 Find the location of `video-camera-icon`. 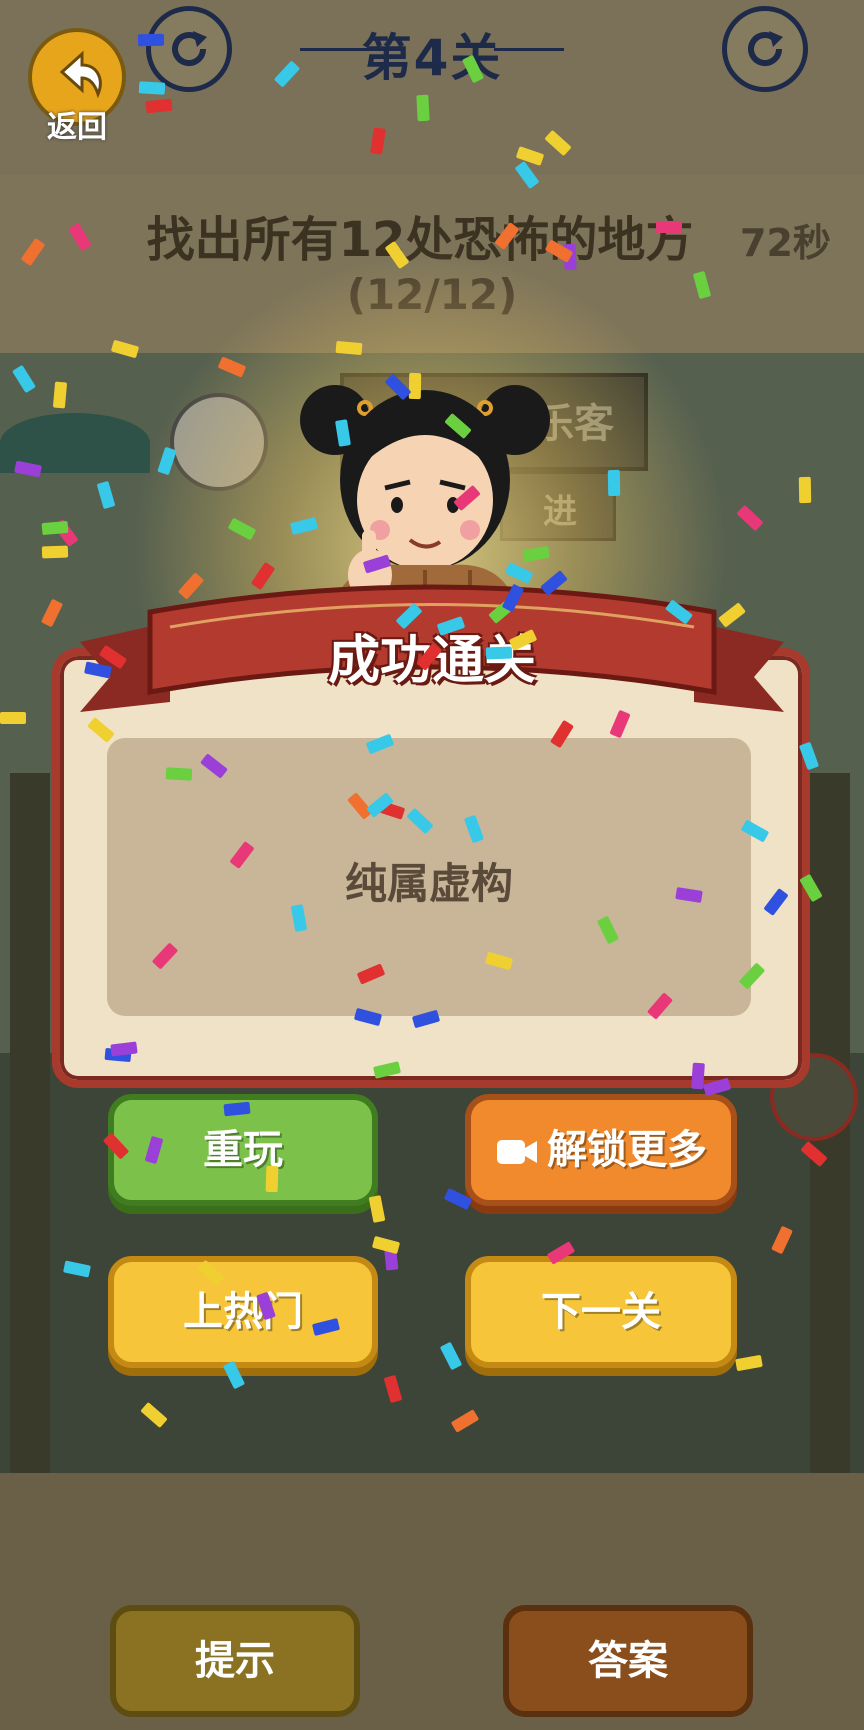

video-camera-icon is located at coordinates (517, 1152).